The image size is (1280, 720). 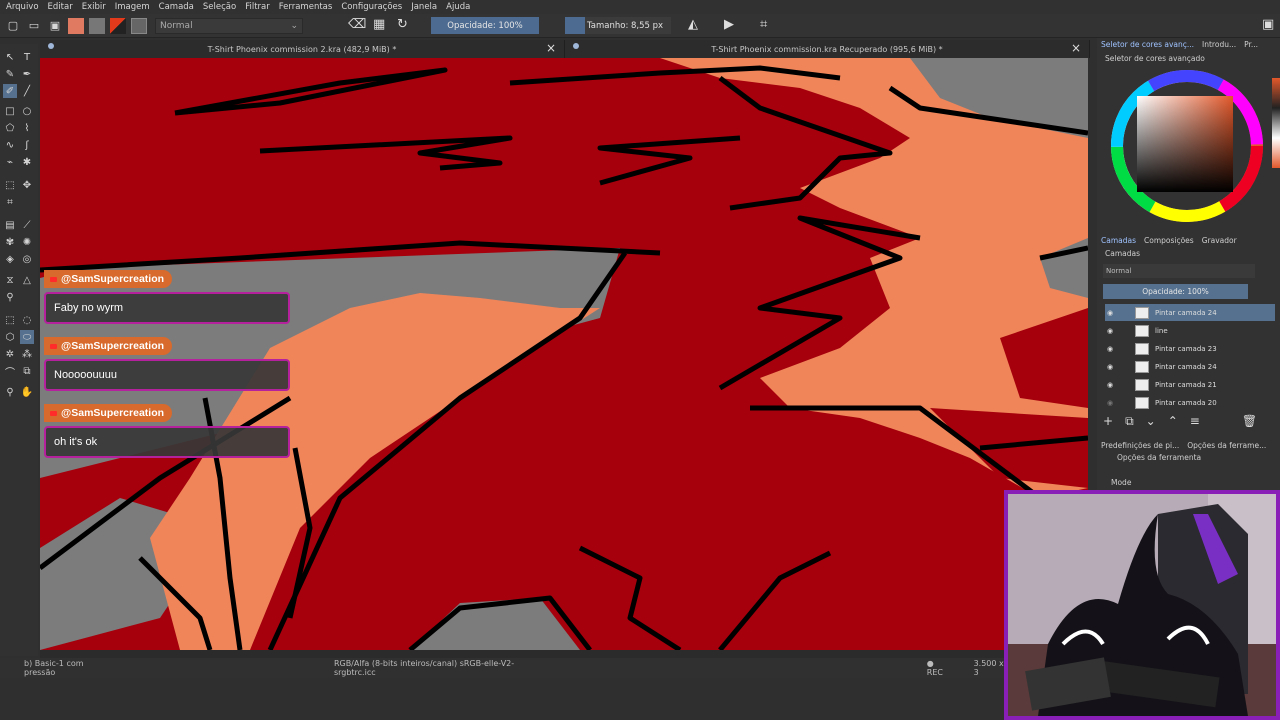 I want to click on mirror-vertical-icon: ▶, so click(x=729, y=24).